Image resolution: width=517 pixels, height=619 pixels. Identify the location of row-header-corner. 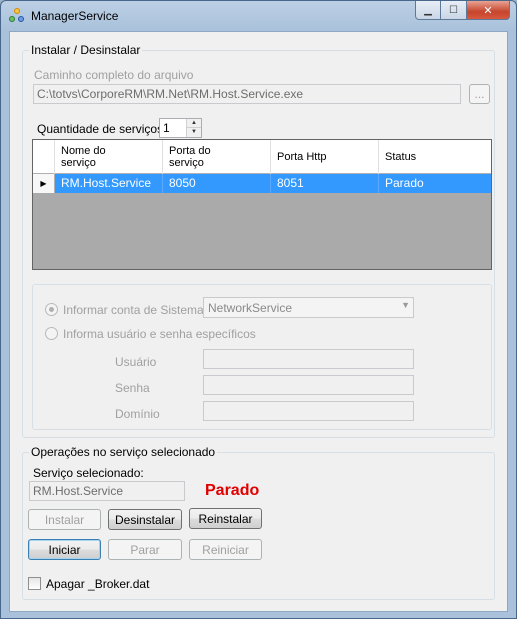
(44, 157).